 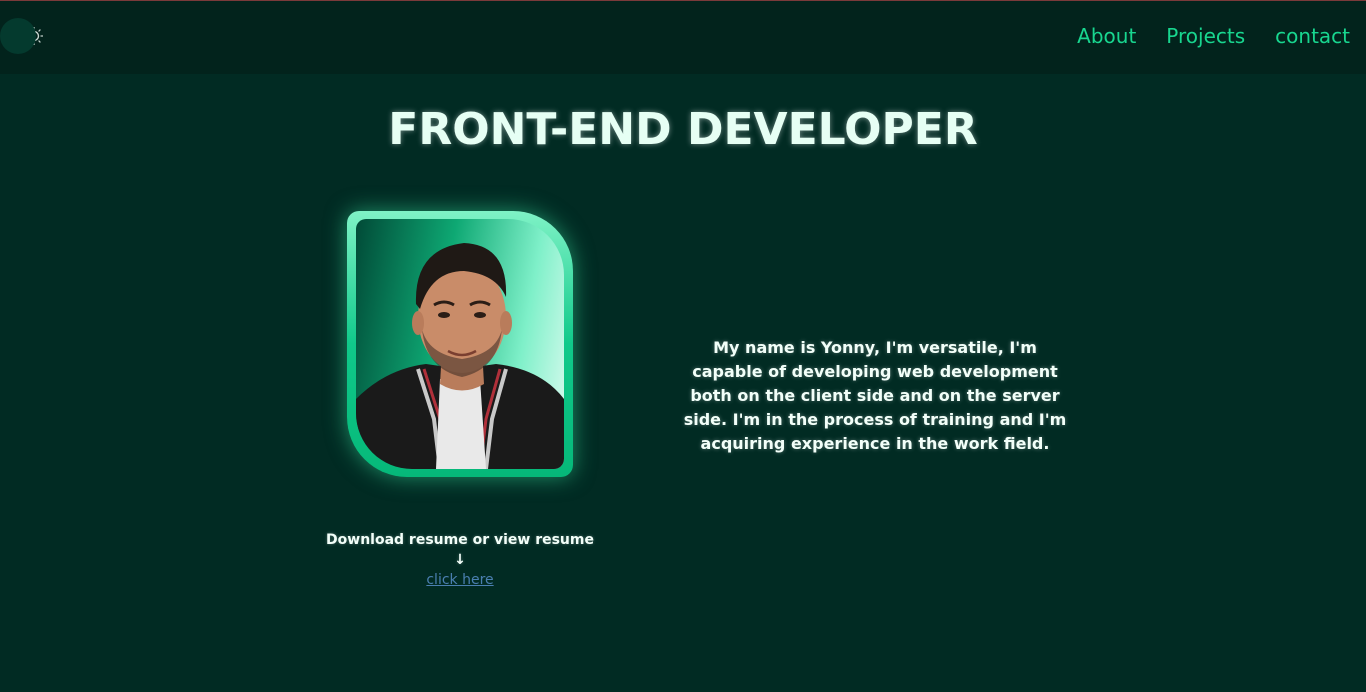 What do you see at coordinates (1106, 36) in the screenshot?
I see `nav-link-about: About` at bounding box center [1106, 36].